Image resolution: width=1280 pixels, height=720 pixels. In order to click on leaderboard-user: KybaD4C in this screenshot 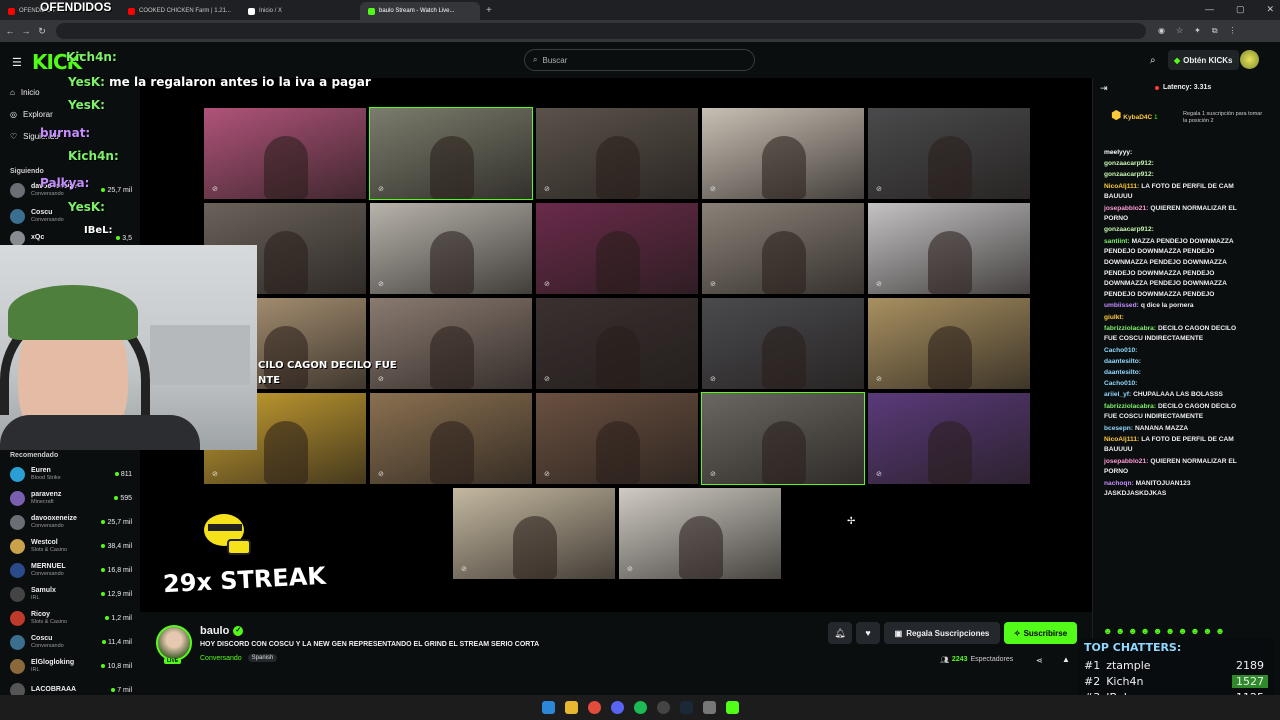, I will do `click(1137, 117)`.